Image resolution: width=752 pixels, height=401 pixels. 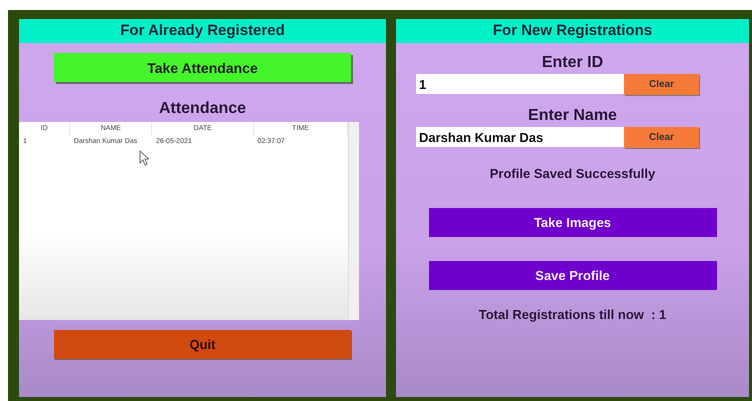 I want to click on panel-header: For New Registrations, so click(x=572, y=31).